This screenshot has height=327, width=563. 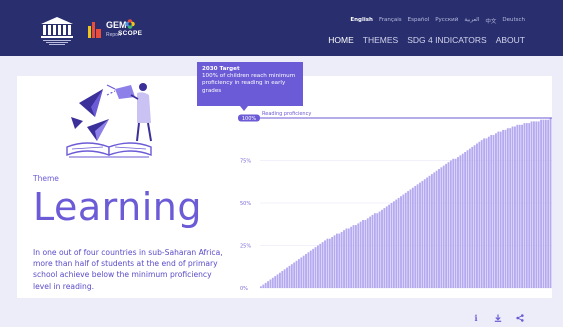 I want to click on scope-logo: SCOPE, so click(x=130, y=28).